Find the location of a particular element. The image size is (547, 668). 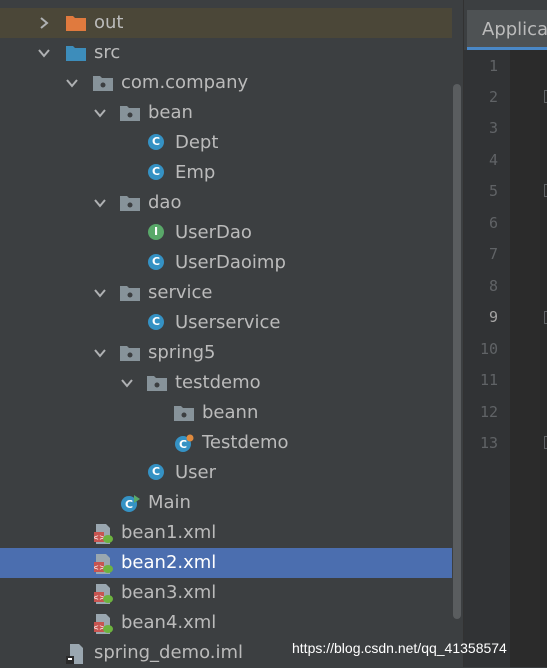

tree-item-label: User is located at coordinates (196, 472).